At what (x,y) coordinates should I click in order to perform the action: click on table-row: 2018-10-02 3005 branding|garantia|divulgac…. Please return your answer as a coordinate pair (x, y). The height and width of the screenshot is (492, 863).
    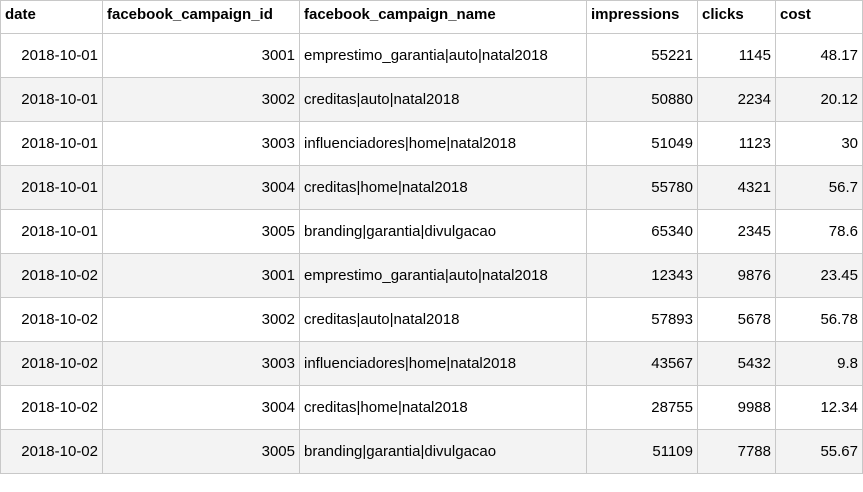
    Looking at the image, I should click on (431, 451).